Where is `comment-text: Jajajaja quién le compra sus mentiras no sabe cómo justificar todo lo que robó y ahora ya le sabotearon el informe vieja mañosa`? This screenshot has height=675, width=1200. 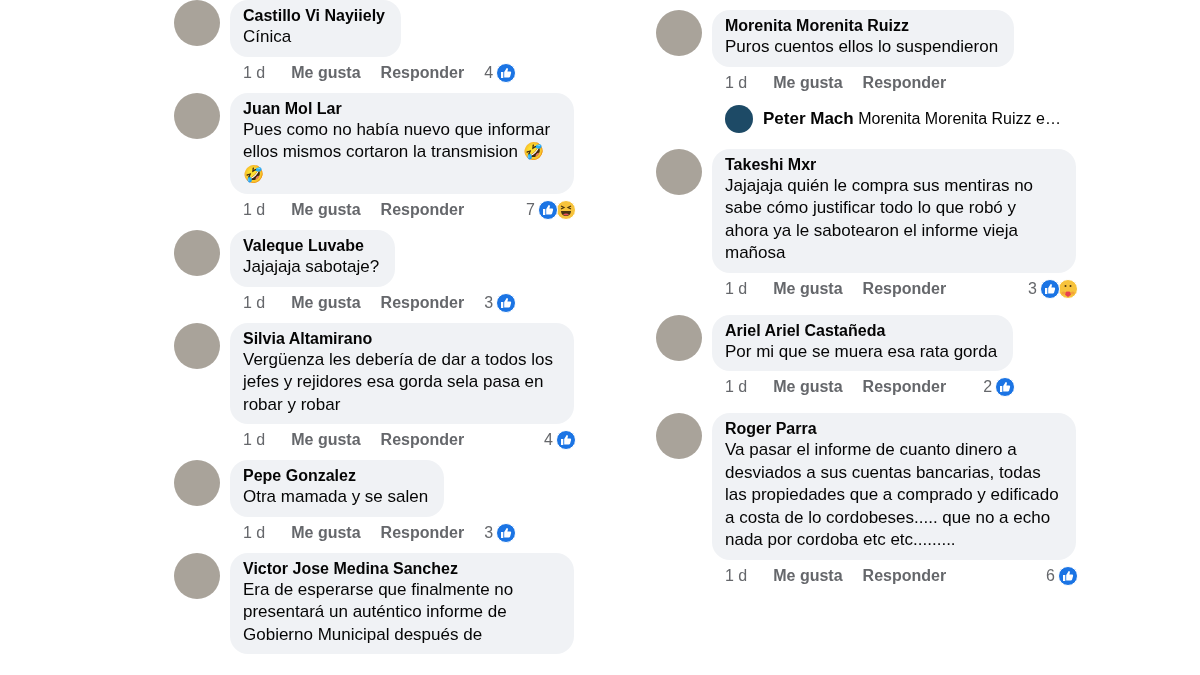 comment-text: Jajajaja quién le compra sus mentiras no sabe cómo justificar todo lo que robó y ahora ya le sabotearon el informe vieja mañosa is located at coordinates (880, 219).